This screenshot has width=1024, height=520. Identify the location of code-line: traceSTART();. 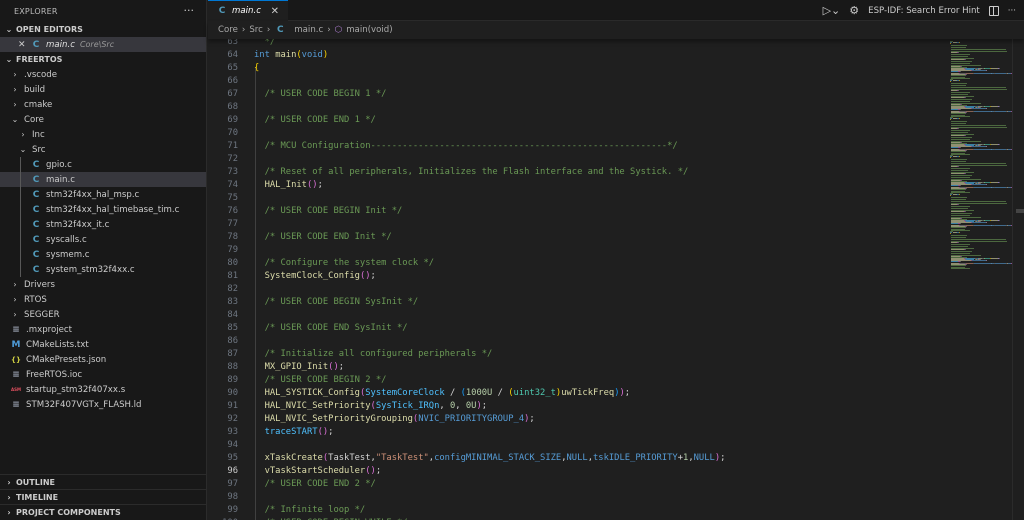
(294, 432).